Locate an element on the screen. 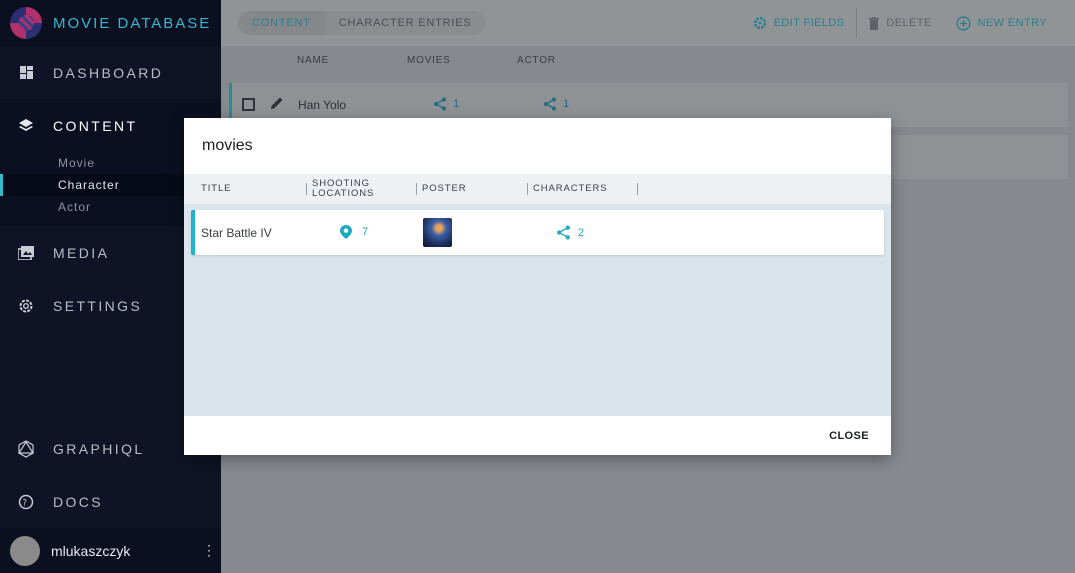 The height and width of the screenshot is (573, 1075). nav-label-docs: DOCS is located at coordinates (78, 501).